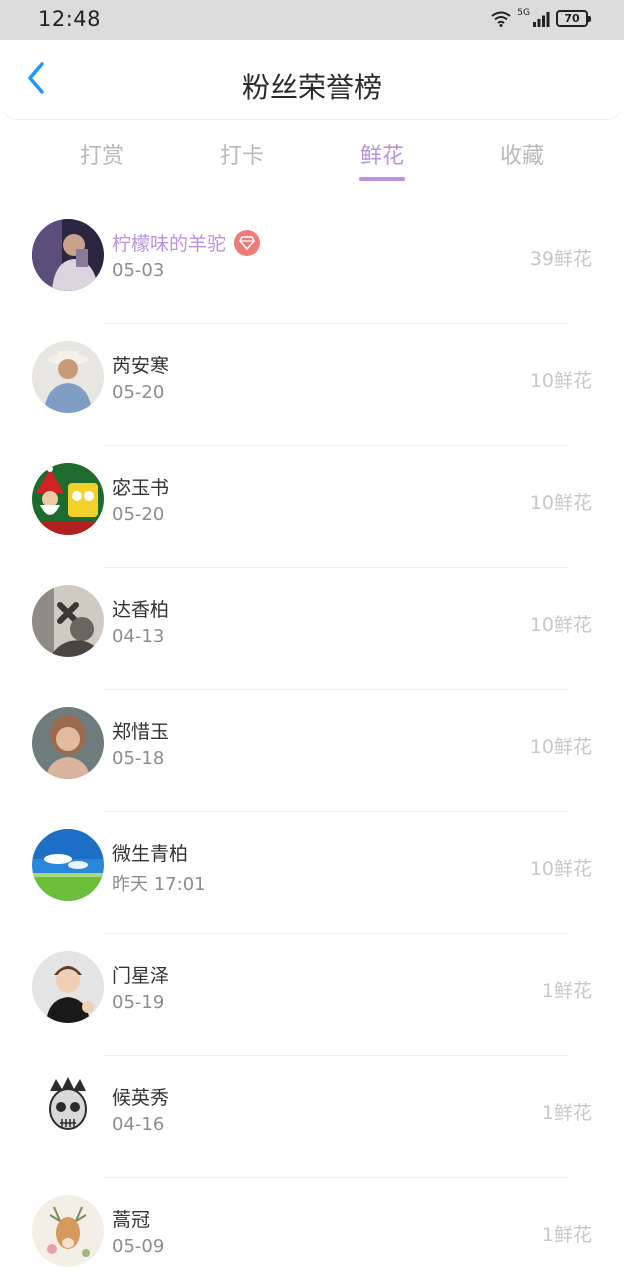 Image resolution: width=624 pixels, height=1280 pixels. I want to click on tab-favorites: 收藏, so click(522, 154).